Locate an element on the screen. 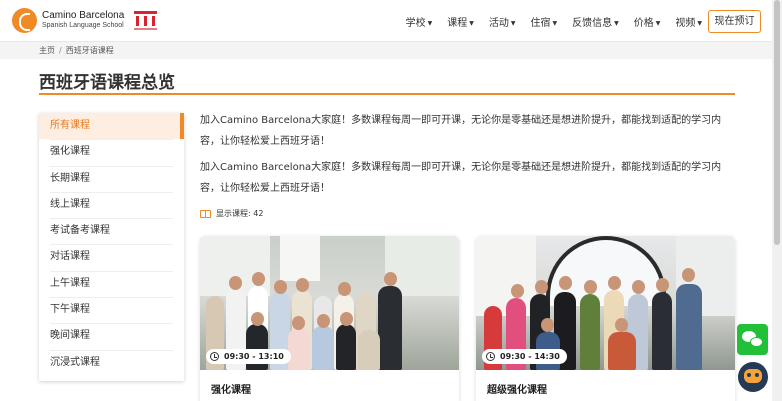 This screenshot has height=401, width=782. nav-item-prices: 价格 ▼ is located at coordinates (647, 21).